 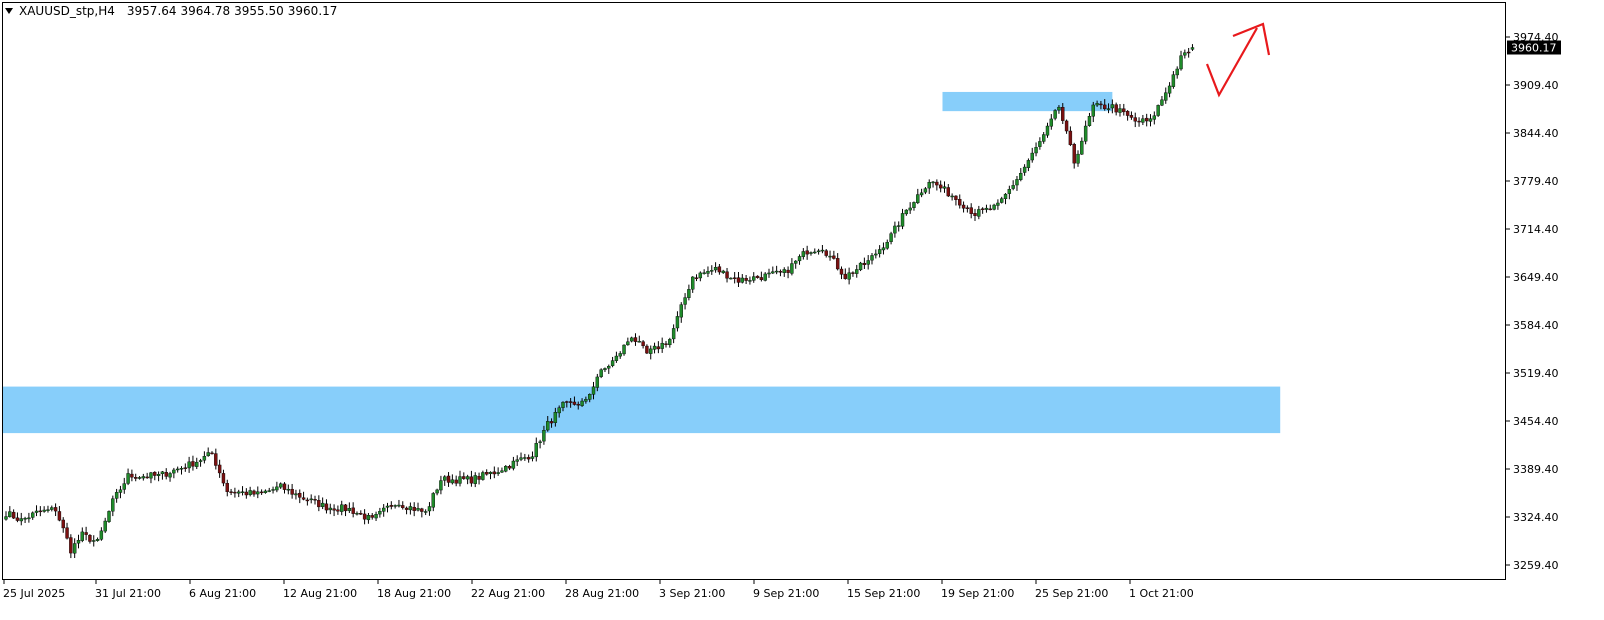 I want to click on price-label: 3454.40, so click(x=1536, y=421).